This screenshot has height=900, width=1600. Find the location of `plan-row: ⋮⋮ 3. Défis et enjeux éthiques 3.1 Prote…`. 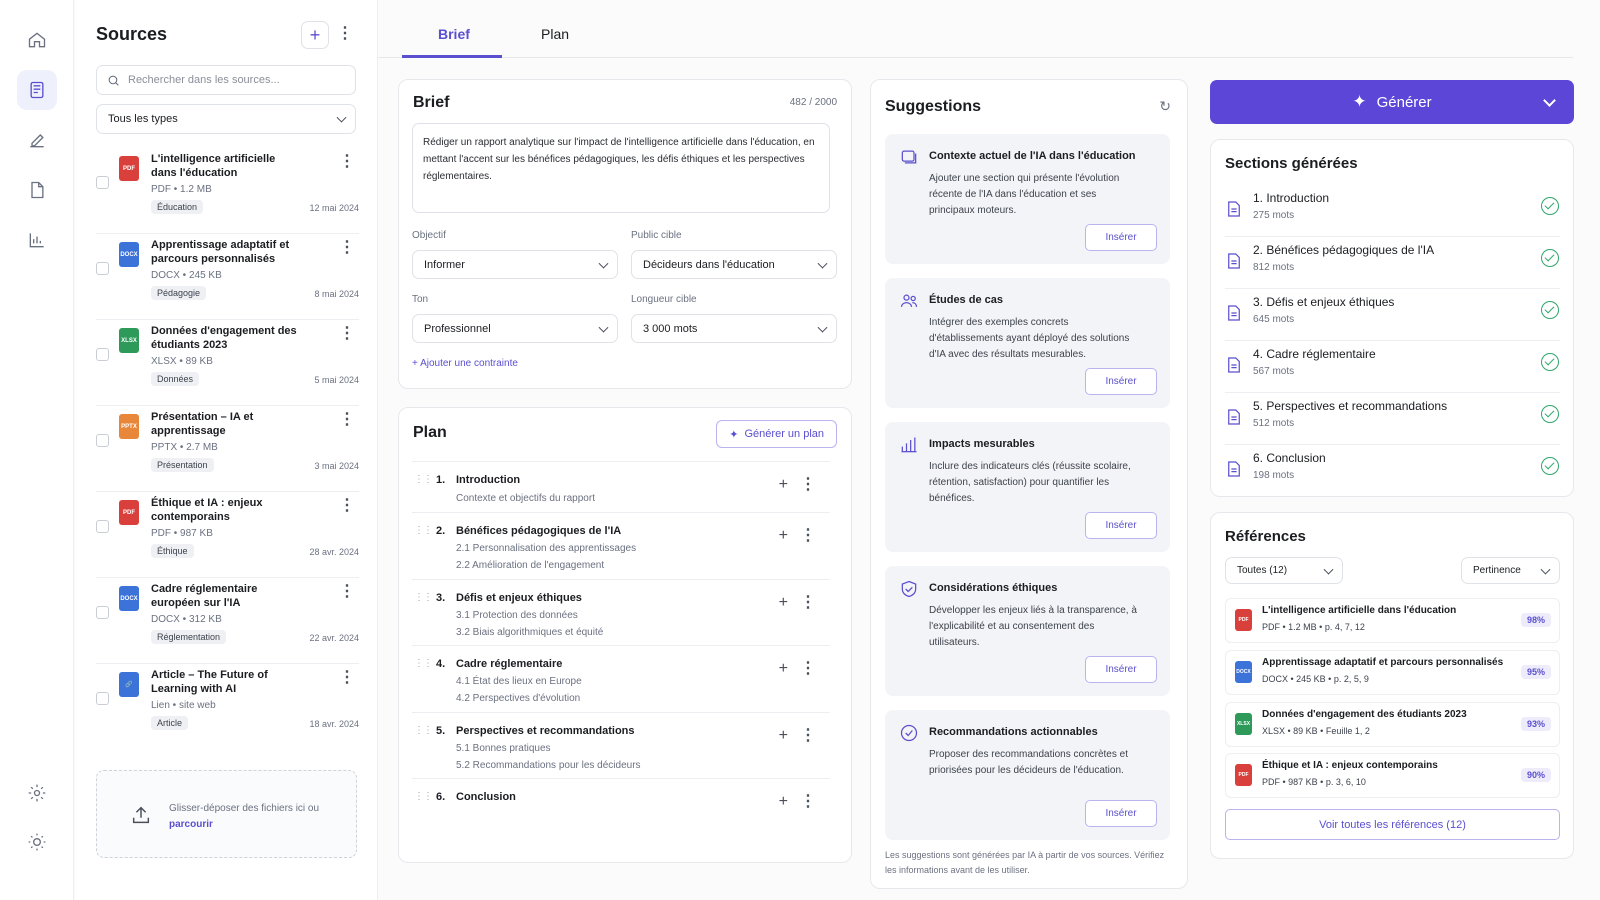

plan-row: ⋮⋮ 3. Défis et enjeux éthiques 3.1 Prote… is located at coordinates (621, 612).